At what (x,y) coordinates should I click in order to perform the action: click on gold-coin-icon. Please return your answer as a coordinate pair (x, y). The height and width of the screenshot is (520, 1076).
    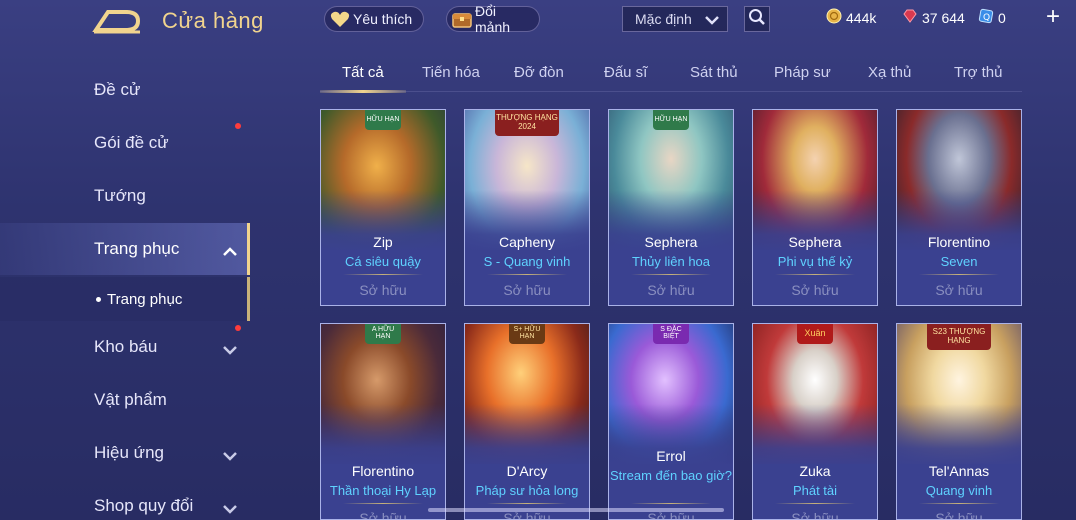
    Looking at the image, I should click on (834, 17).